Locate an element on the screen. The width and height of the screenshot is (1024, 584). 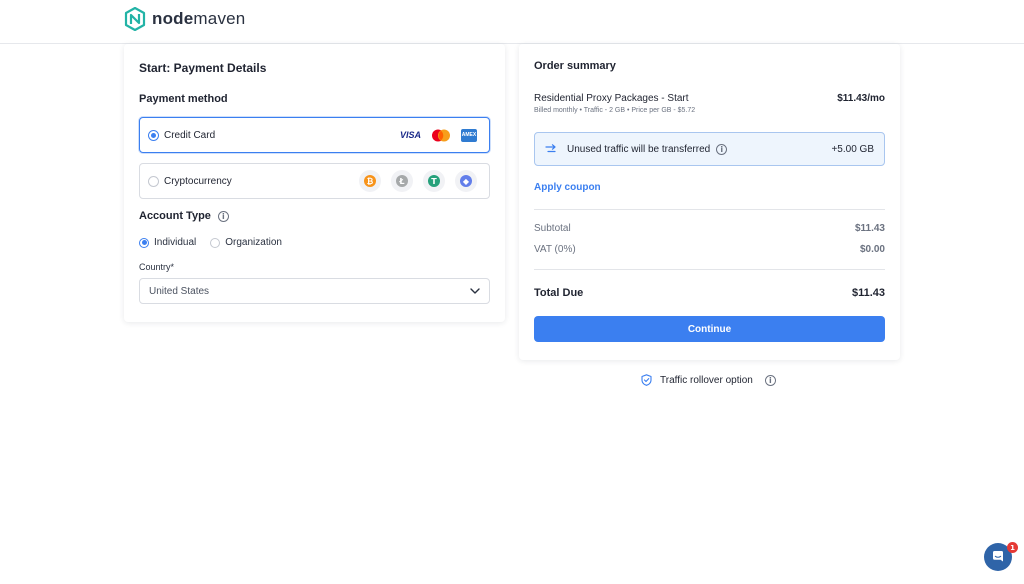
account-type-options: Individual Organization is located at coordinates (217, 242).